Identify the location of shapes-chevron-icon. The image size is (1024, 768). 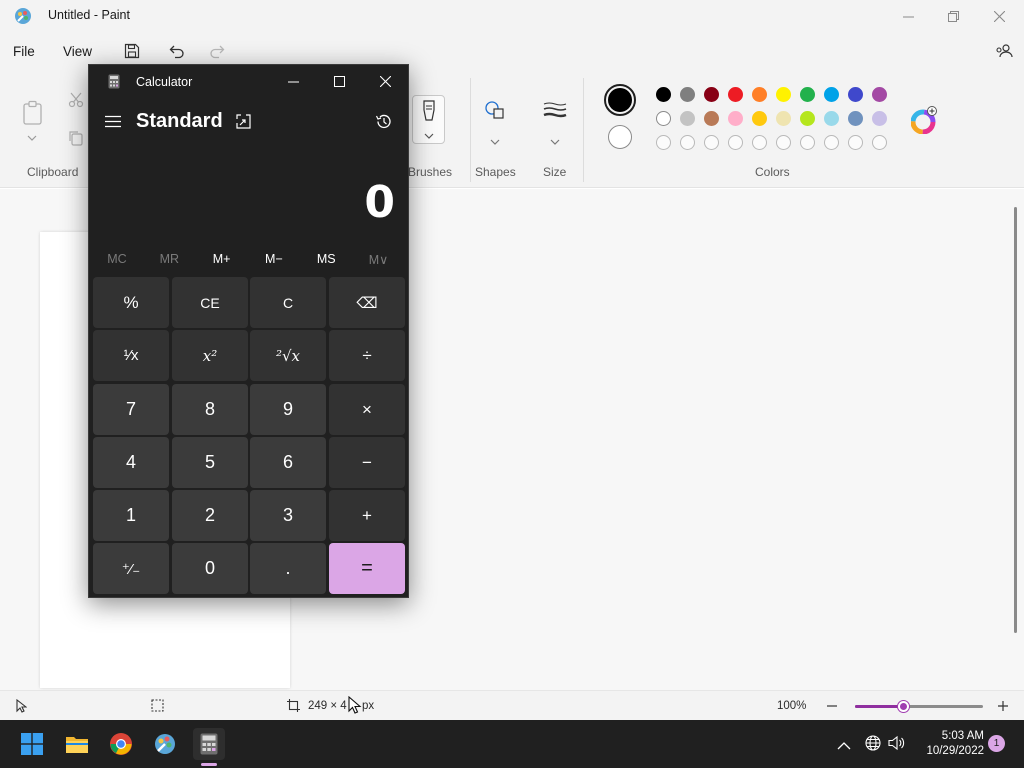
(495, 141).